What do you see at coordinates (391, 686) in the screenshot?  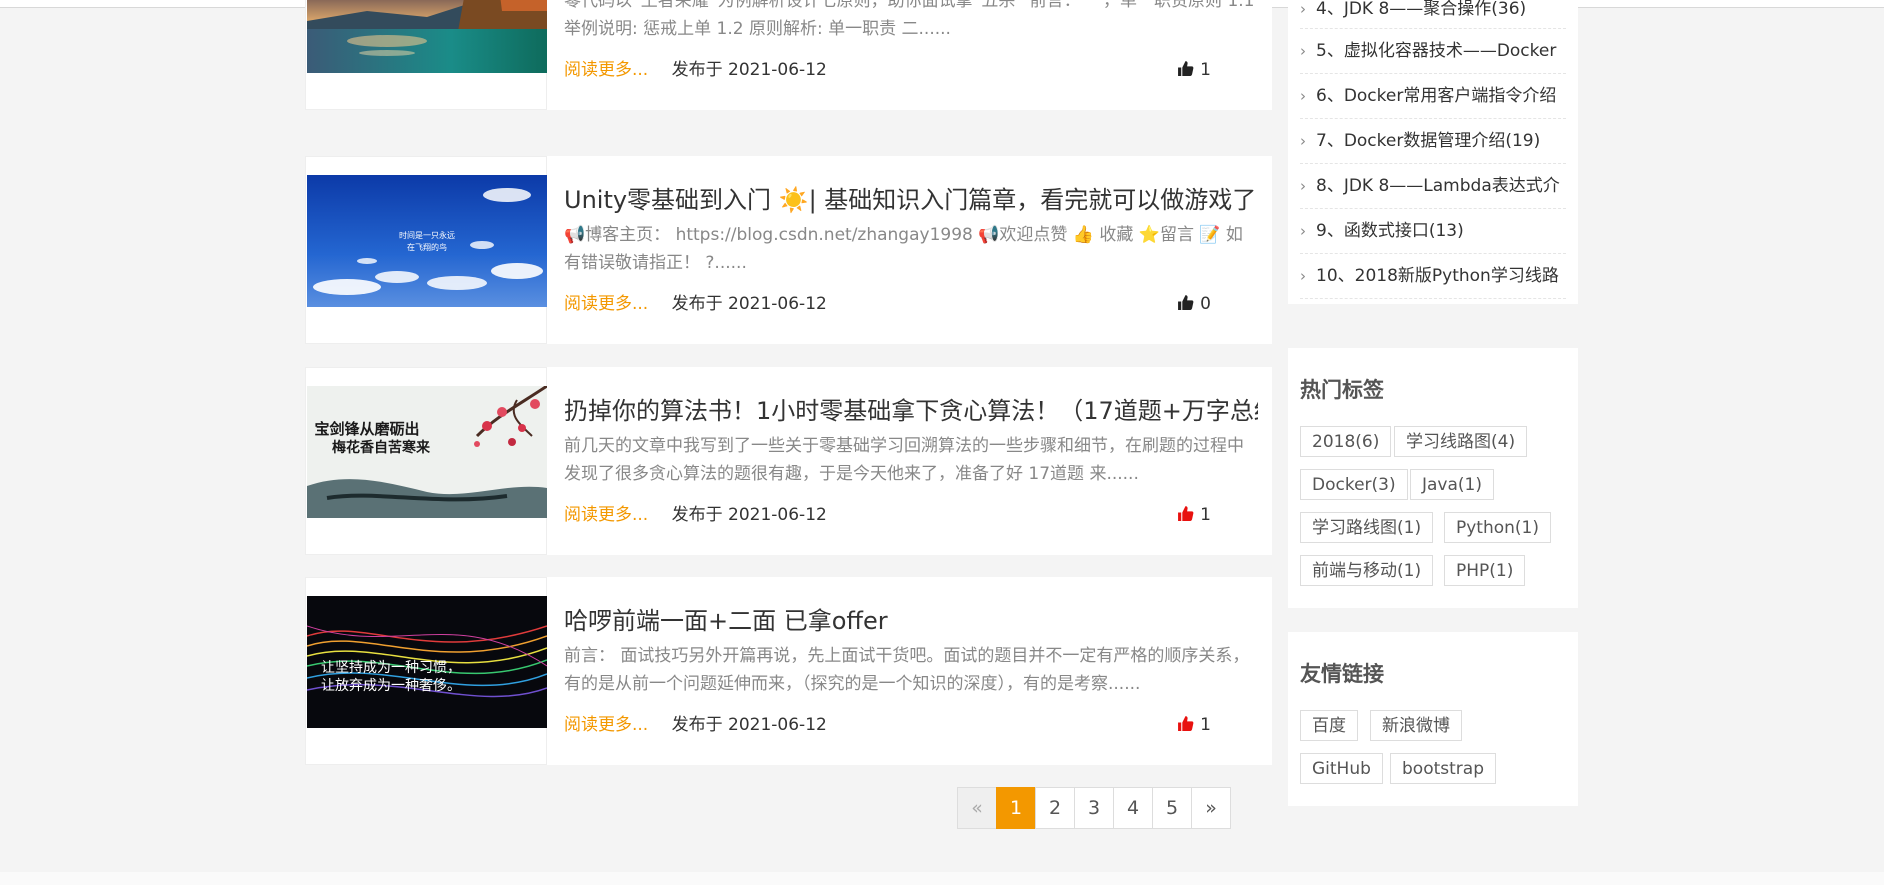 I see `thumbnail-caption: 让放弃成为一种奢侈。` at bounding box center [391, 686].